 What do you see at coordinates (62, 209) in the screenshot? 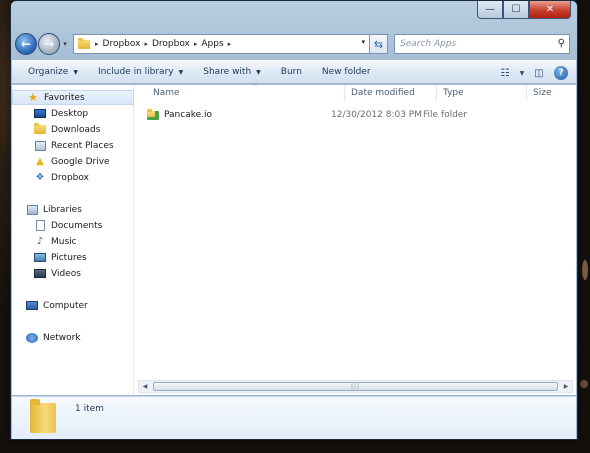
I see `sidebar-item-label: Libraries` at bounding box center [62, 209].